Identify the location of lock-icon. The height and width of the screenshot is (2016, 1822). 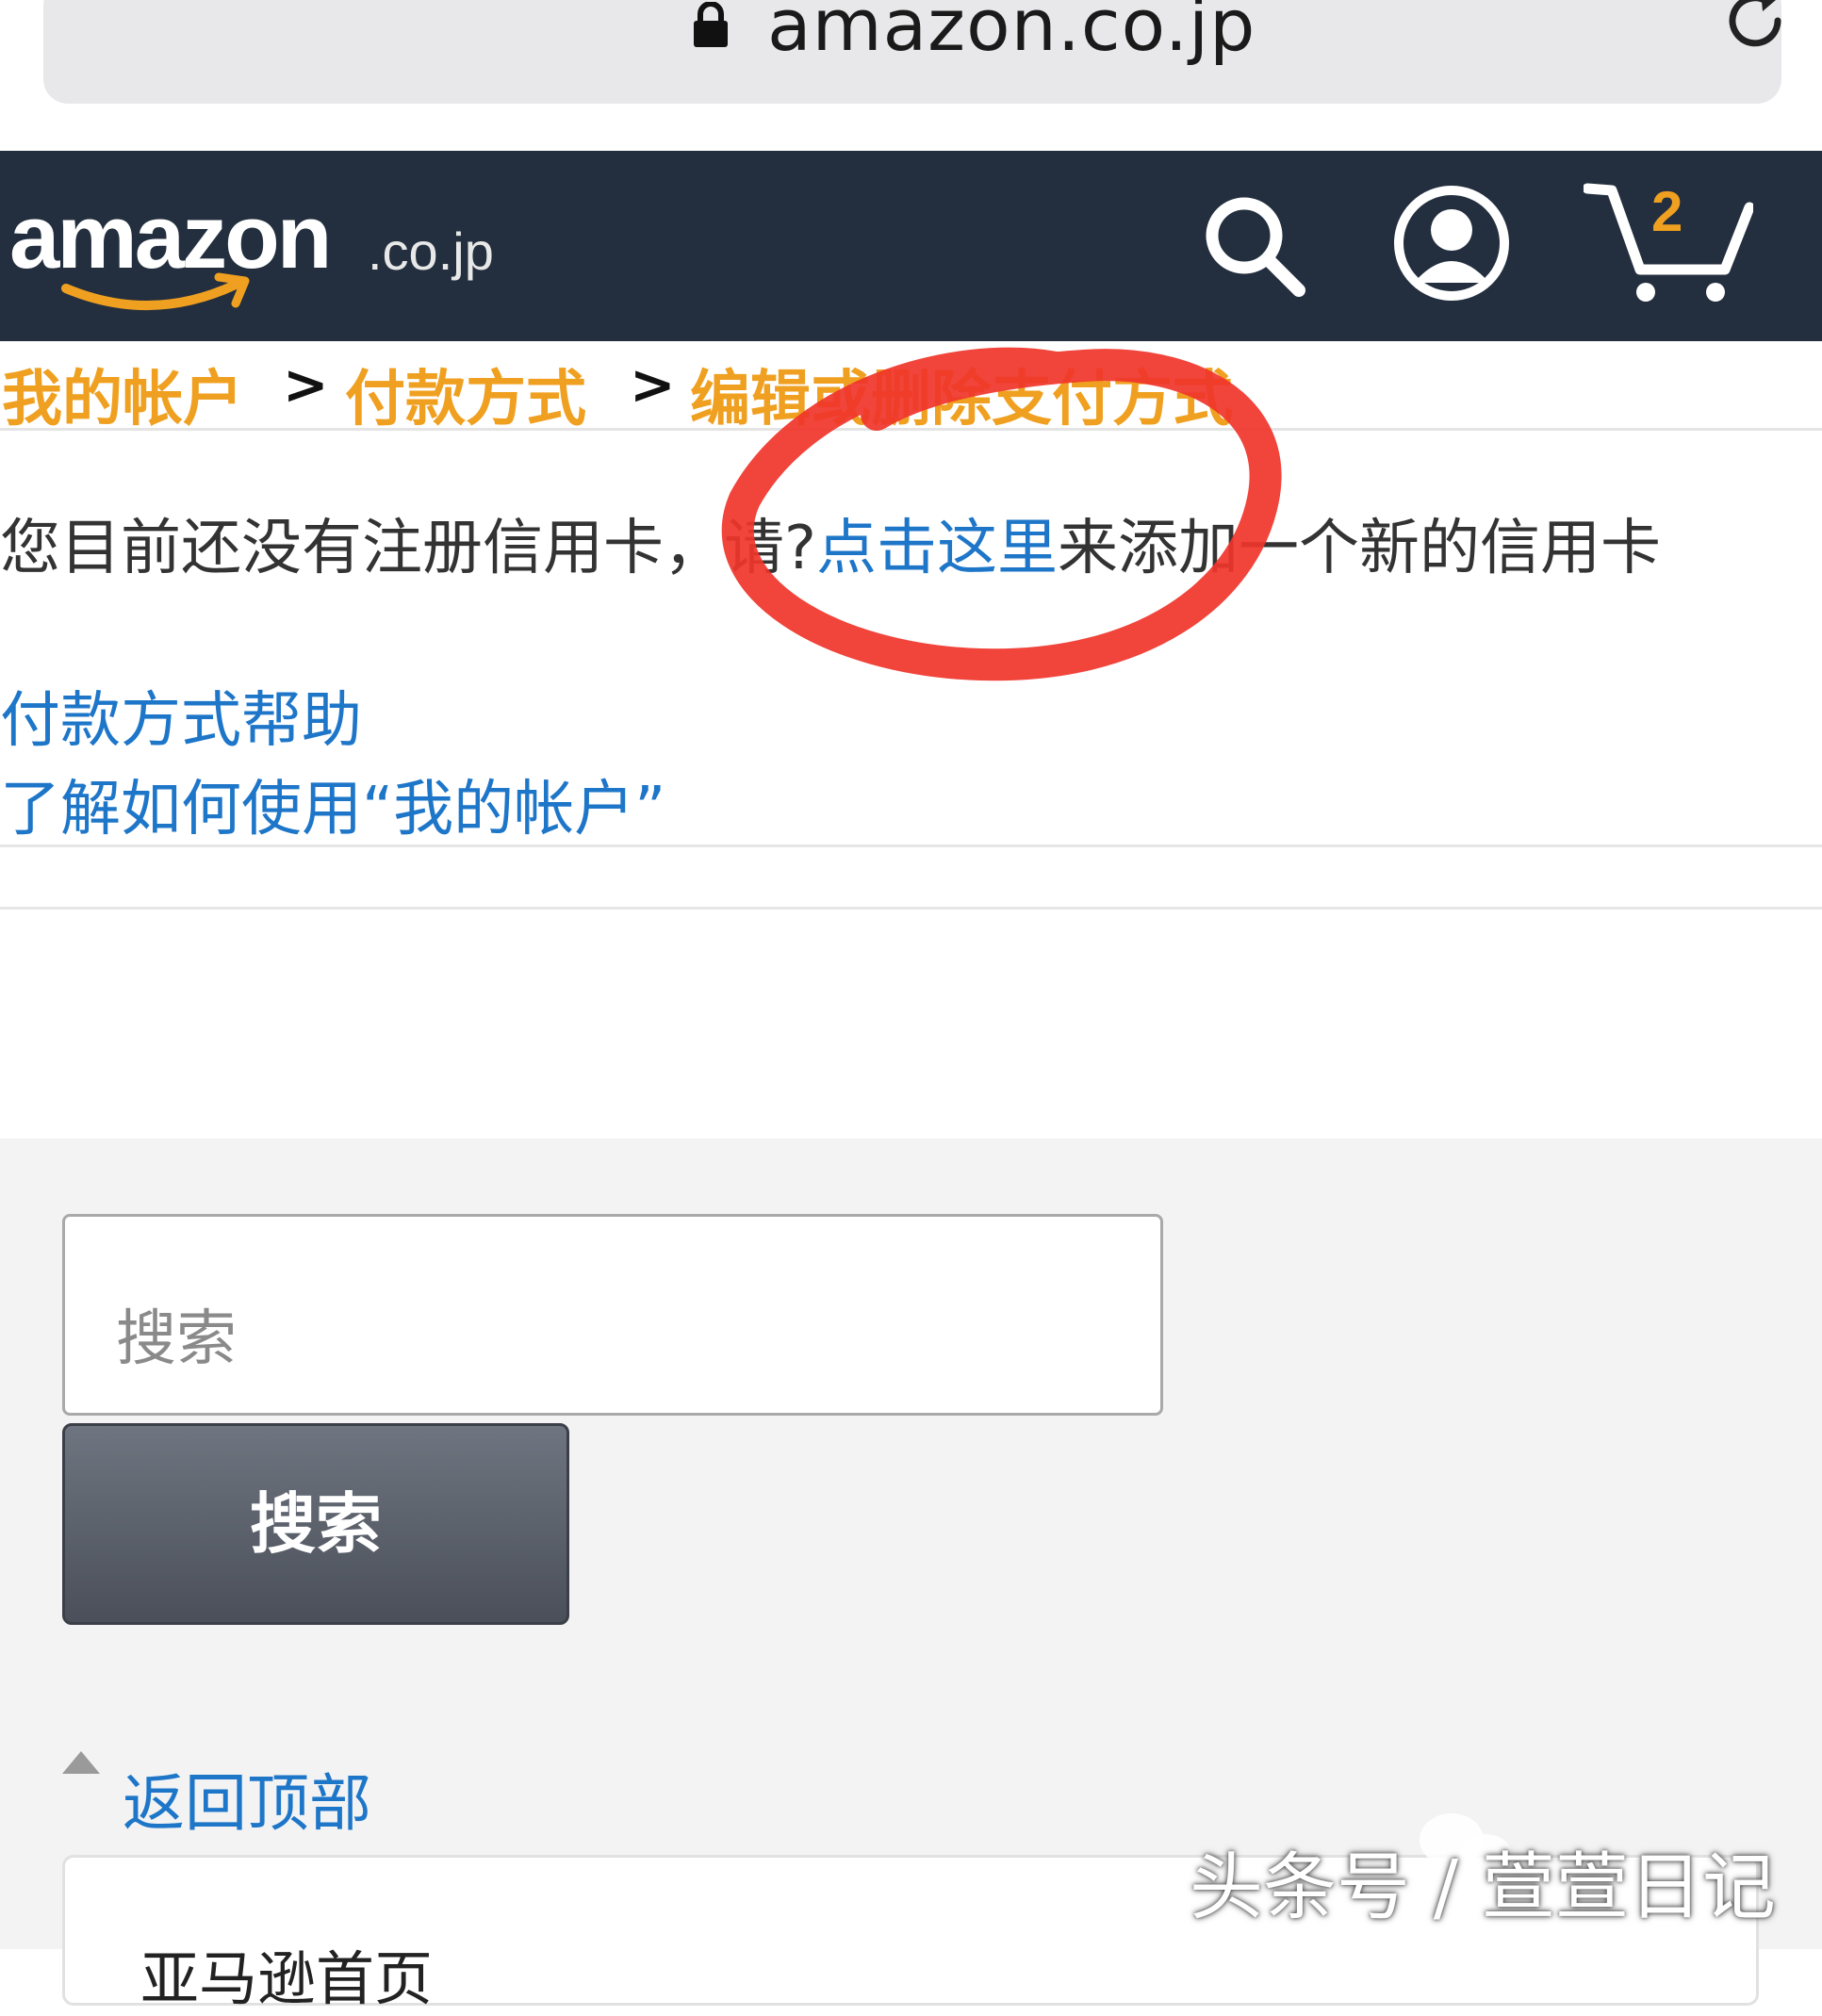
(711, 24).